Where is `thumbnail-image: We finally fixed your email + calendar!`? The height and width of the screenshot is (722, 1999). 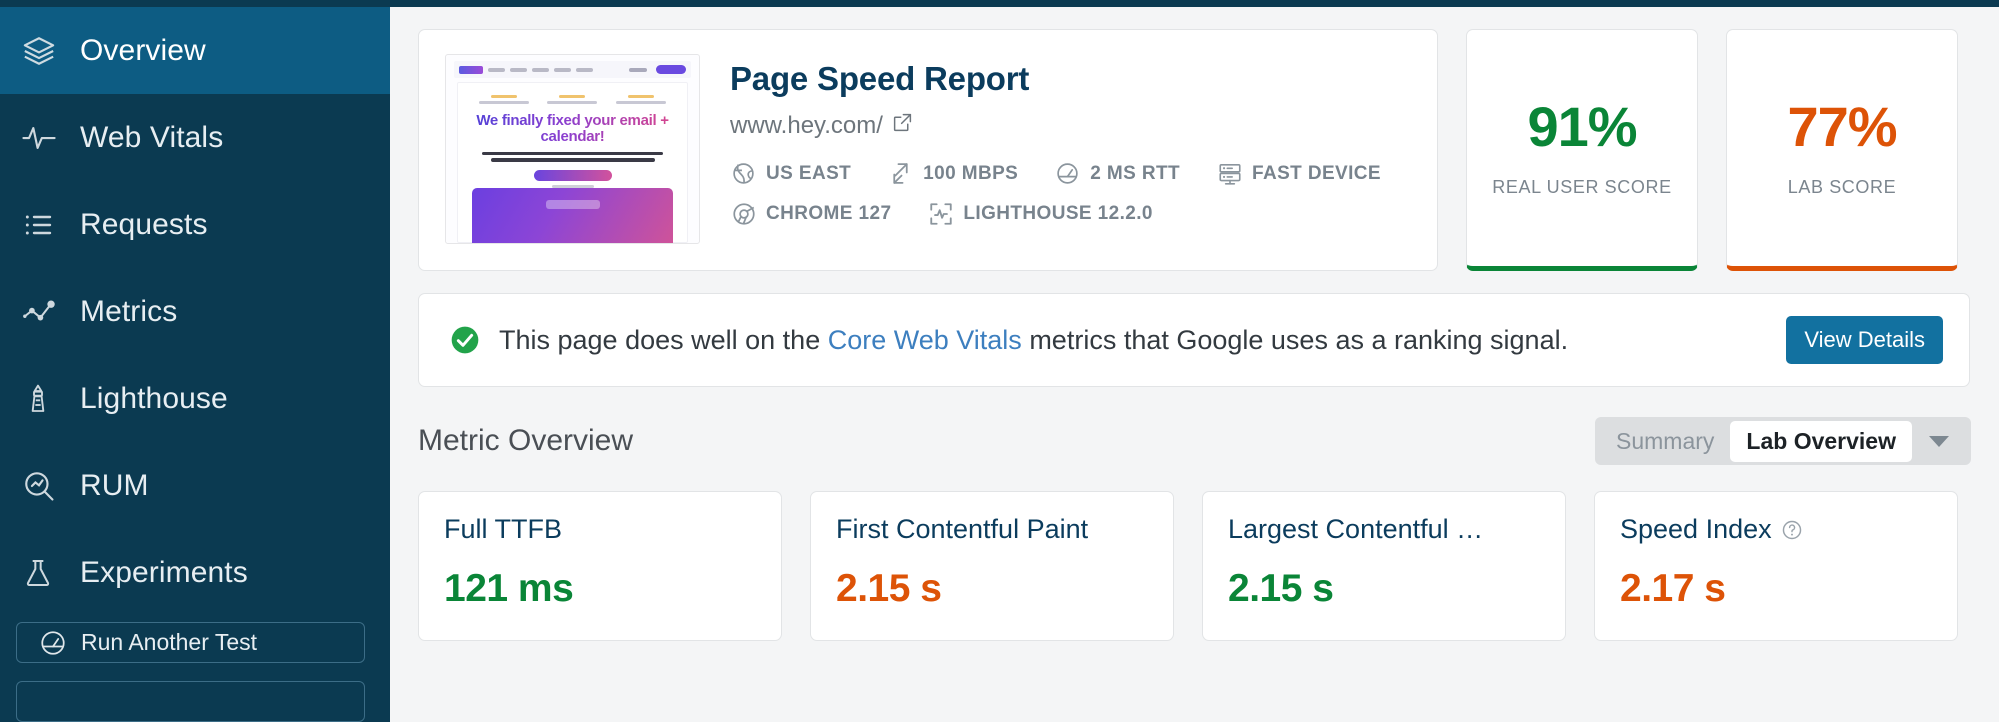
thumbnail-image: We finally fixed your email + calendar! is located at coordinates (572, 149).